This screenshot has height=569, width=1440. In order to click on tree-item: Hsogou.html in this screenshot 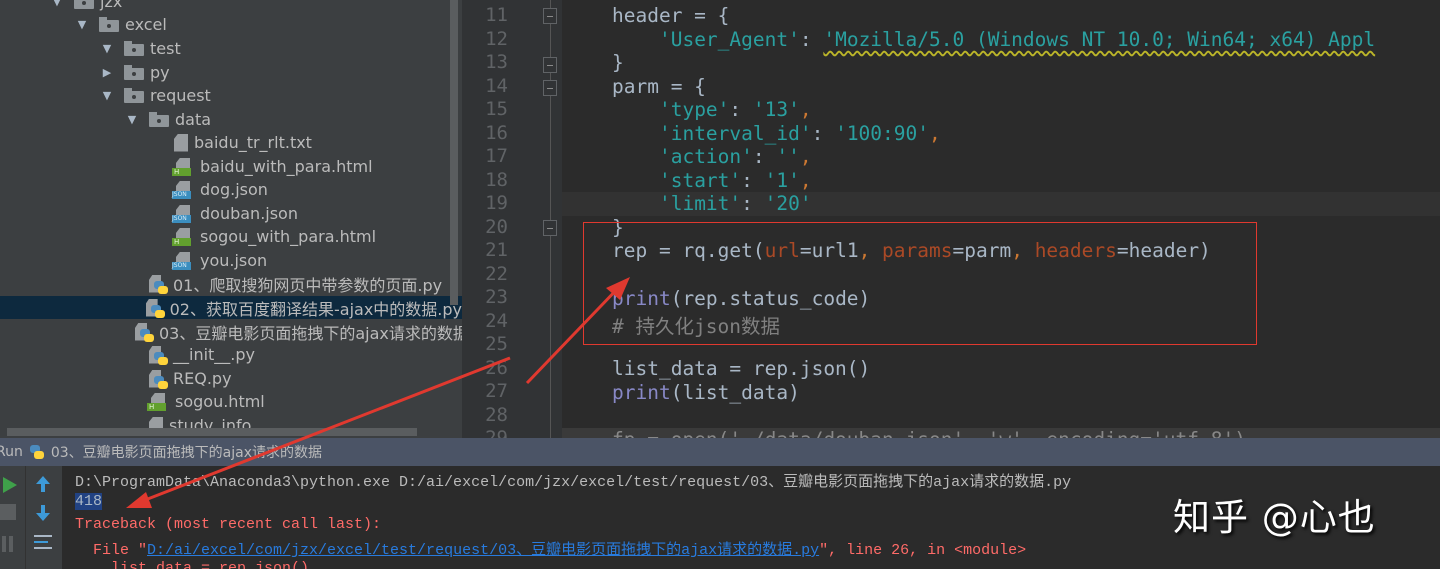, I will do `click(231, 401)`.